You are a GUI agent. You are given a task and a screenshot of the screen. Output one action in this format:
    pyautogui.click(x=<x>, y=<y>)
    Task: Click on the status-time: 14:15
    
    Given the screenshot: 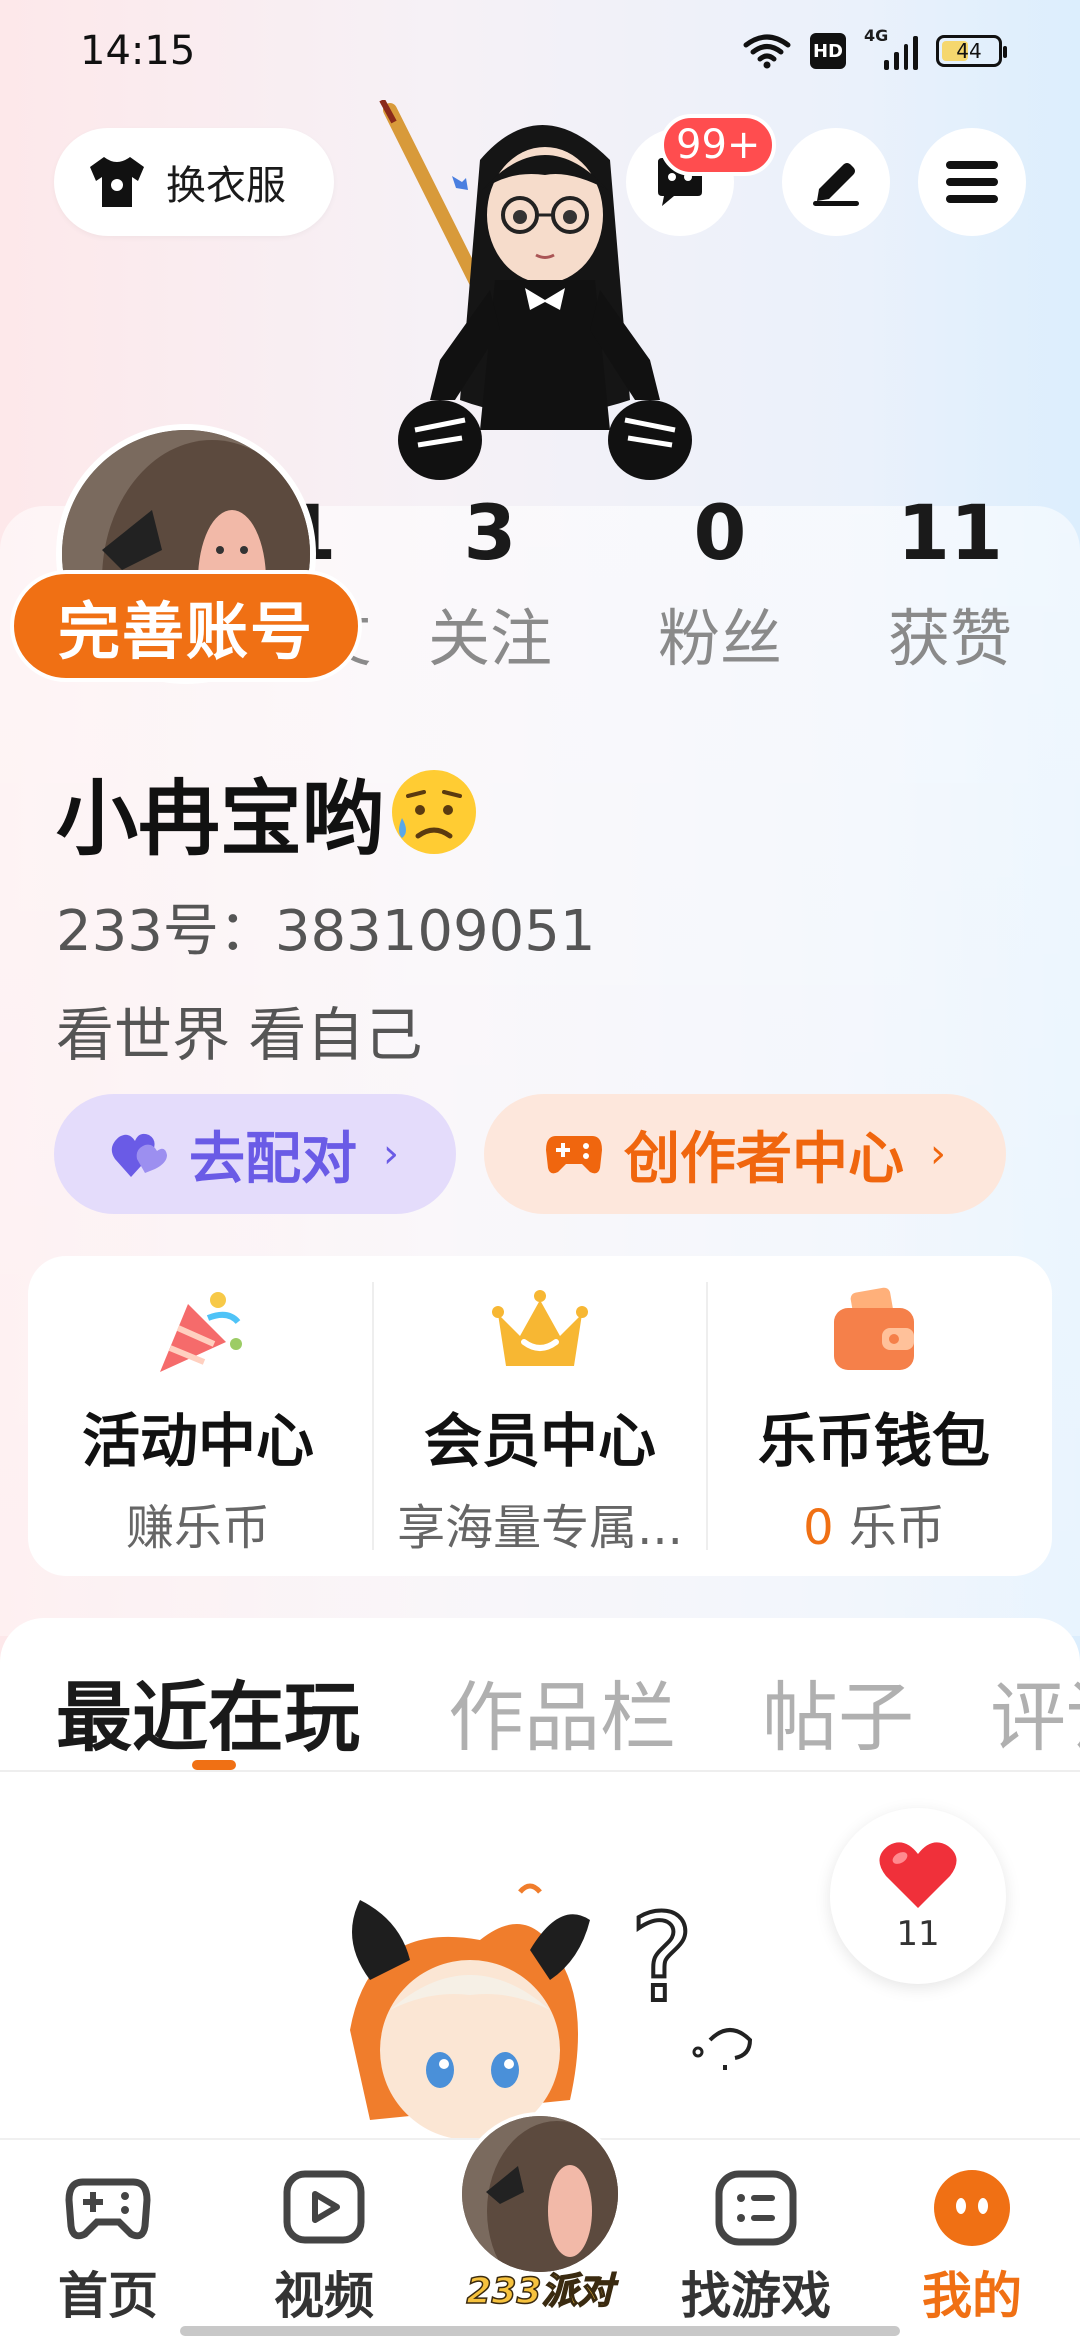 What is the action you would take?
    pyautogui.click(x=138, y=51)
    